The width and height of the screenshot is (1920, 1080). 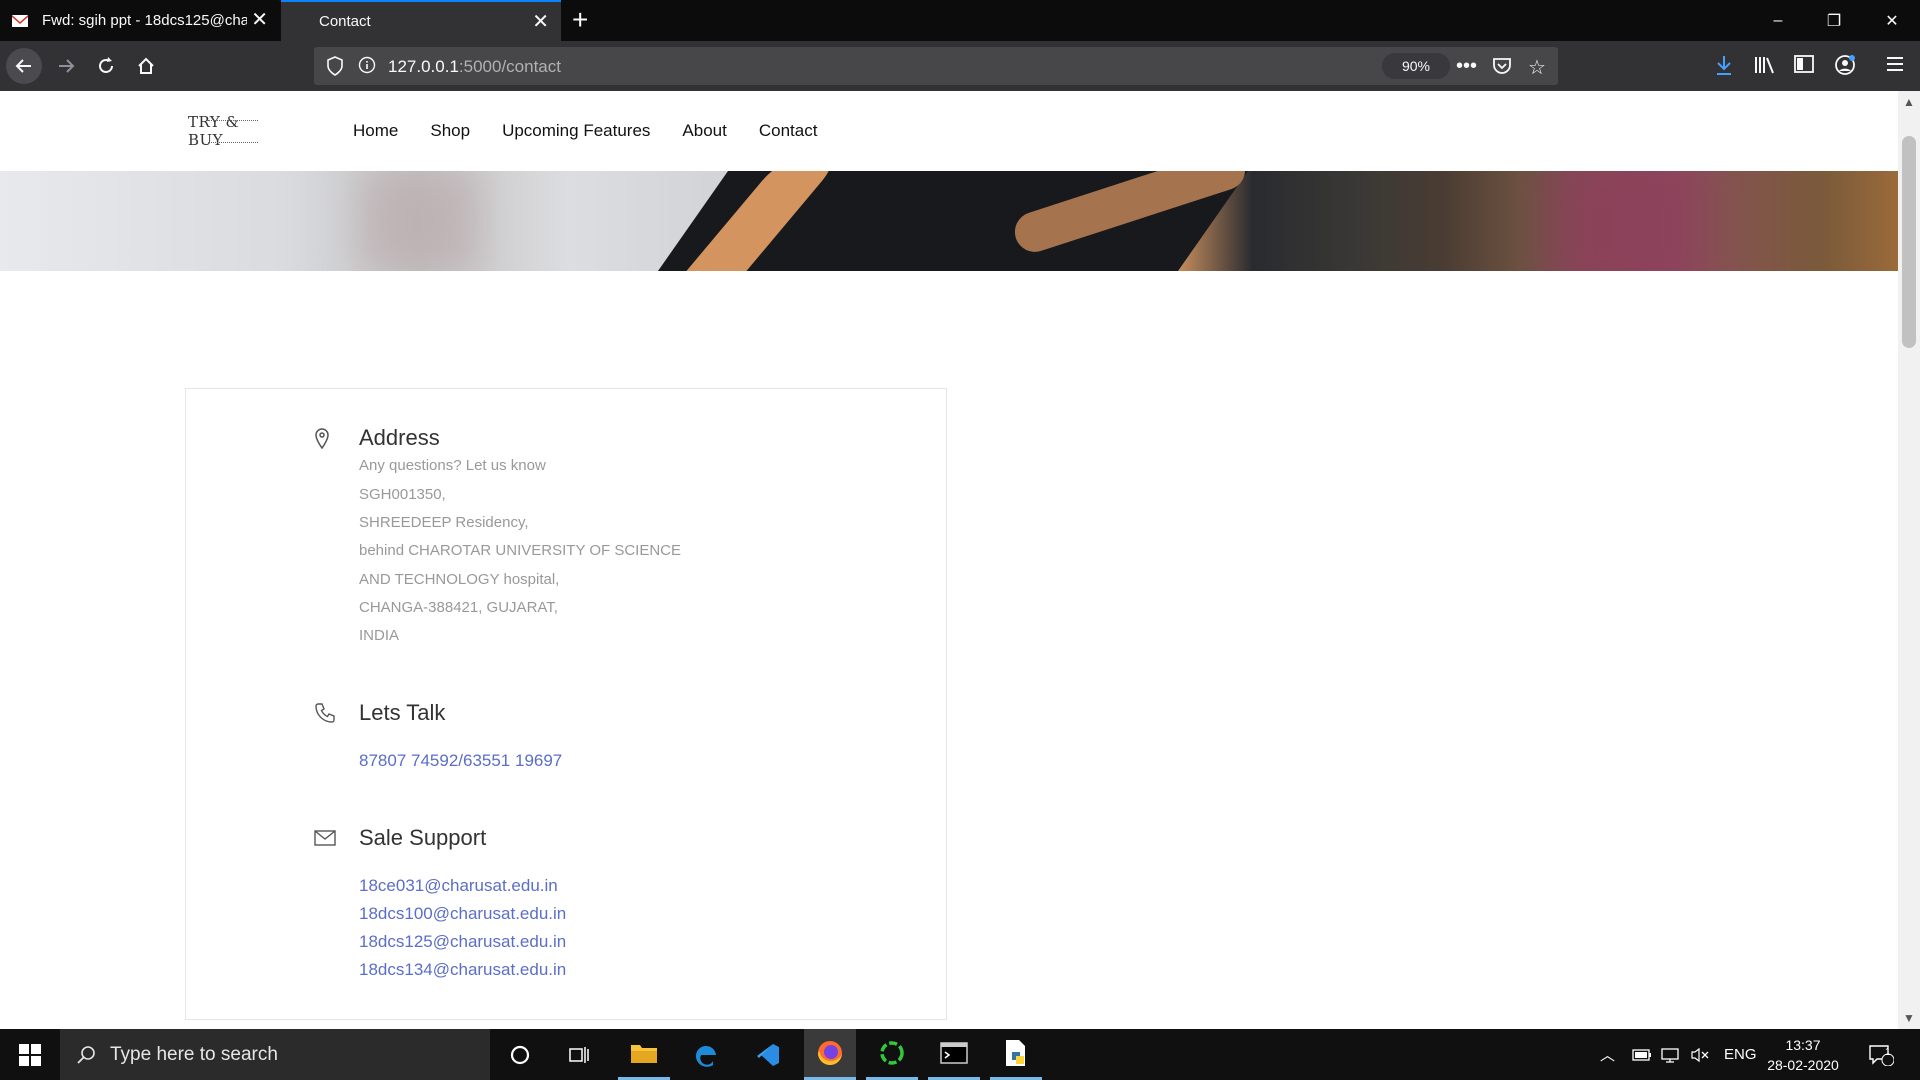 What do you see at coordinates (462, 914) in the screenshot?
I see `support-email-link: 18dcs100@charusat.edu.in` at bounding box center [462, 914].